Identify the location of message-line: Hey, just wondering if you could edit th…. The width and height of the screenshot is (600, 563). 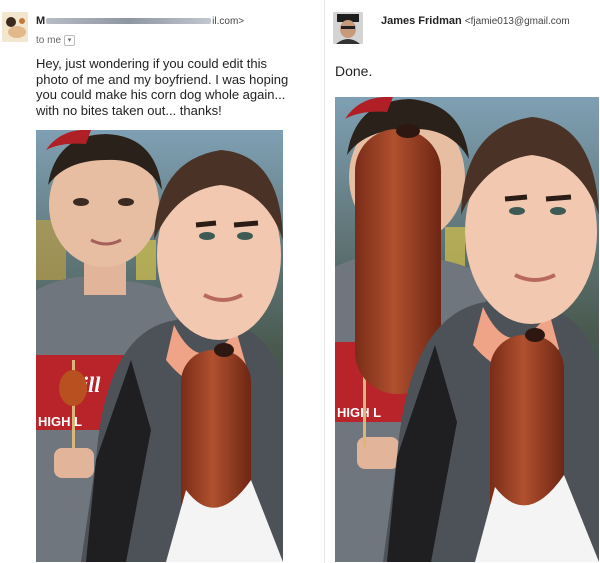
(151, 63).